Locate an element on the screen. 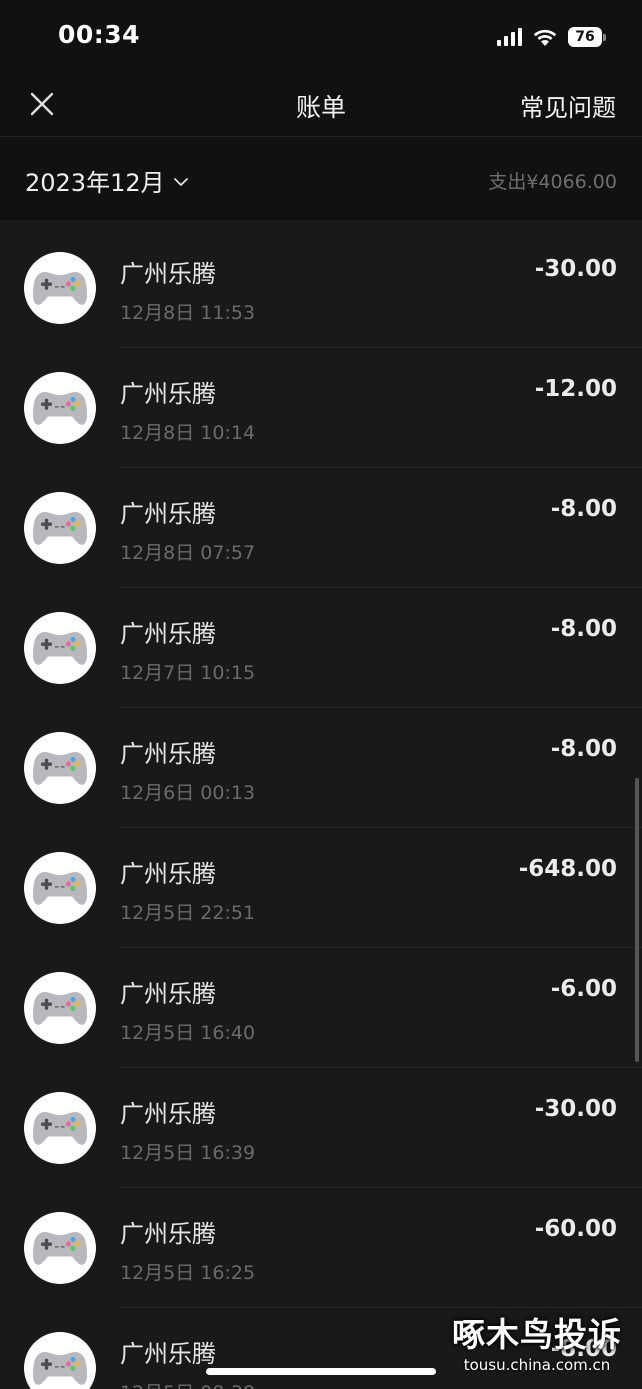 The height and width of the screenshot is (1389, 642). month-picker: 2023年12月 is located at coordinates (107, 180).